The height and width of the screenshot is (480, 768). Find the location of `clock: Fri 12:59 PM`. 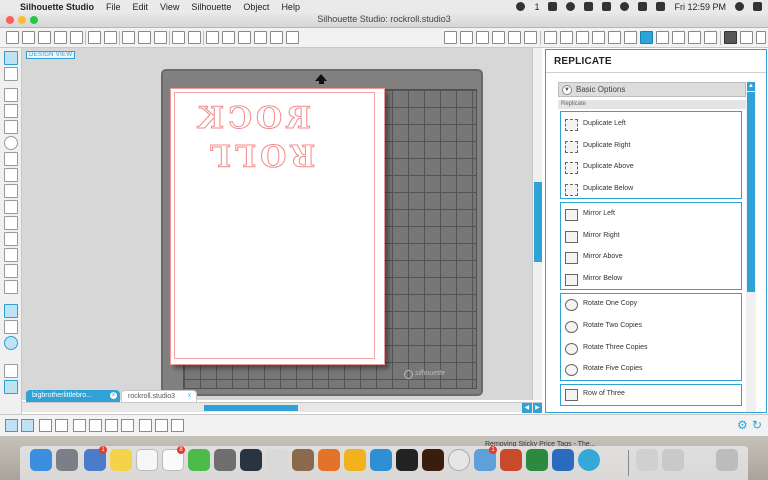

clock: Fri 12:59 PM is located at coordinates (700, 7).